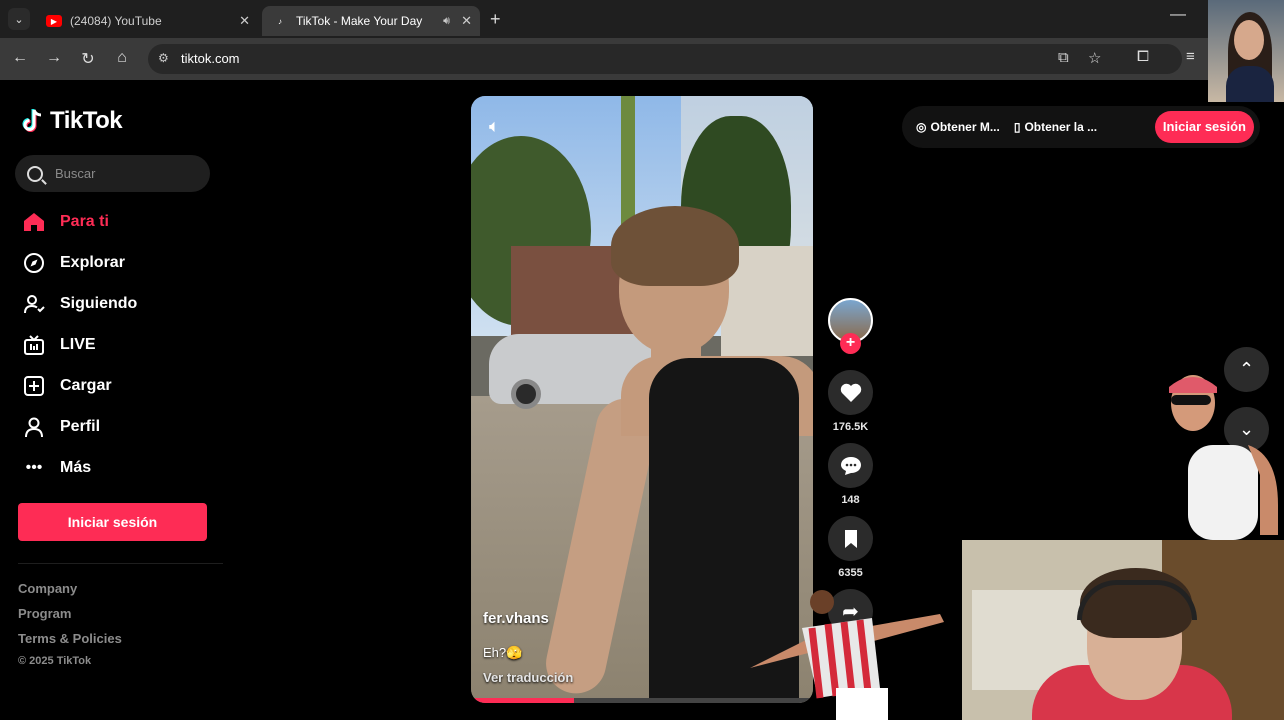  I want to click on video-progress-fill, so click(522, 700).